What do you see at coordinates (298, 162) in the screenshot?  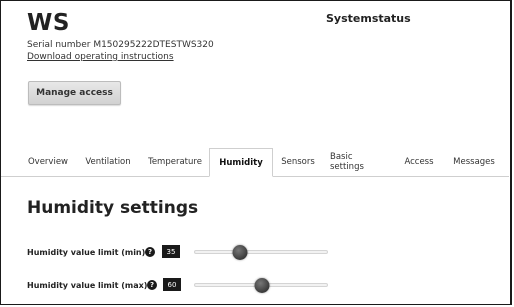 I see `tab-sensors: Sensors` at bounding box center [298, 162].